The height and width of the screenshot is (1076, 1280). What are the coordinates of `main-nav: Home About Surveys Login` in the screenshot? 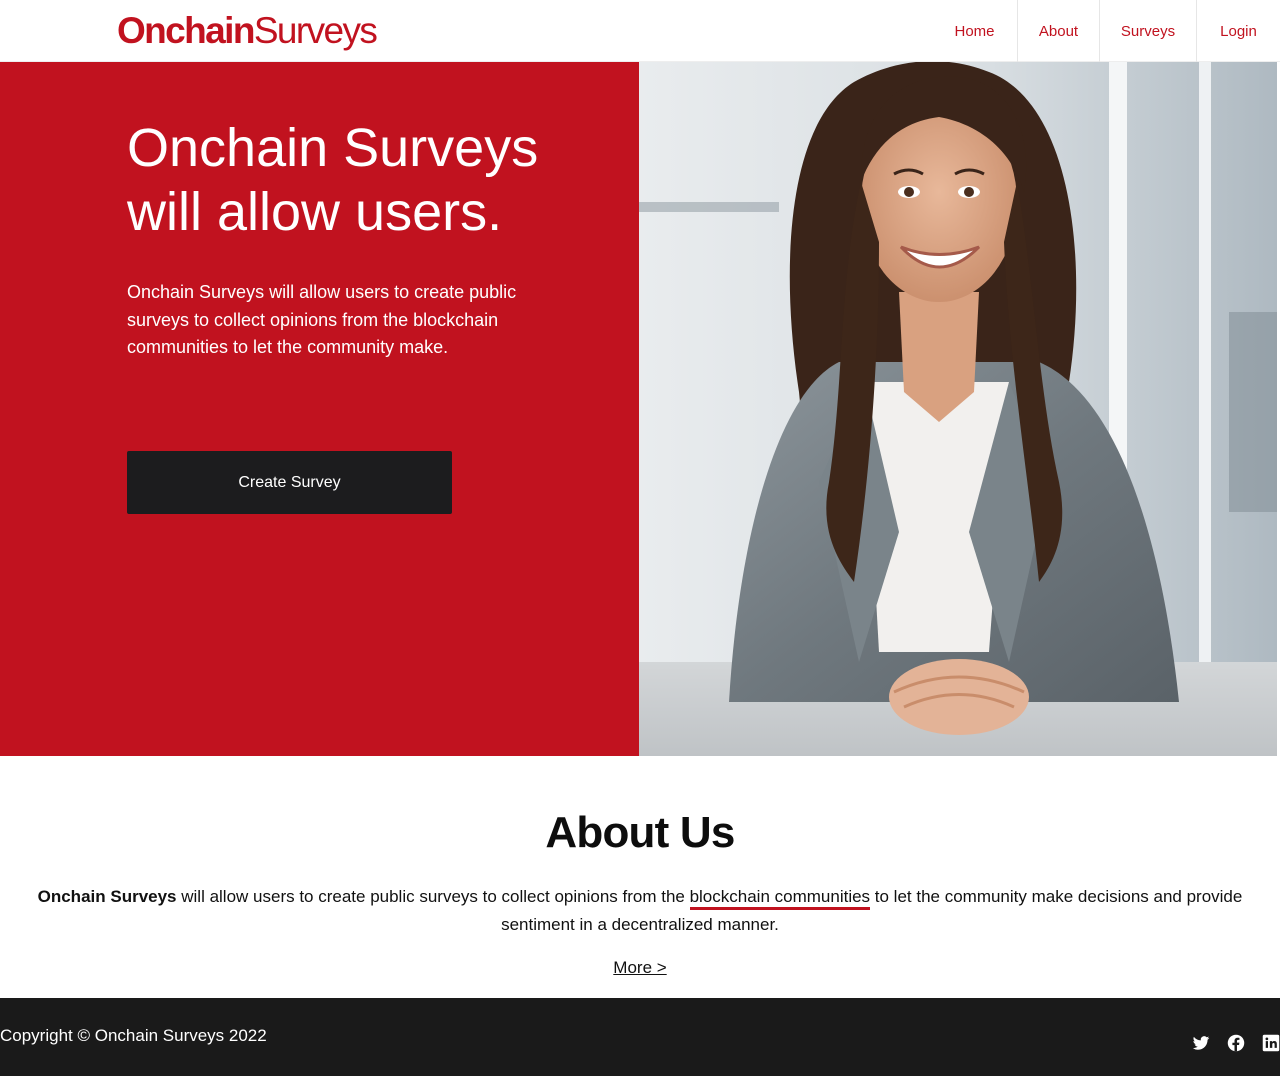 It's located at (1106, 31).